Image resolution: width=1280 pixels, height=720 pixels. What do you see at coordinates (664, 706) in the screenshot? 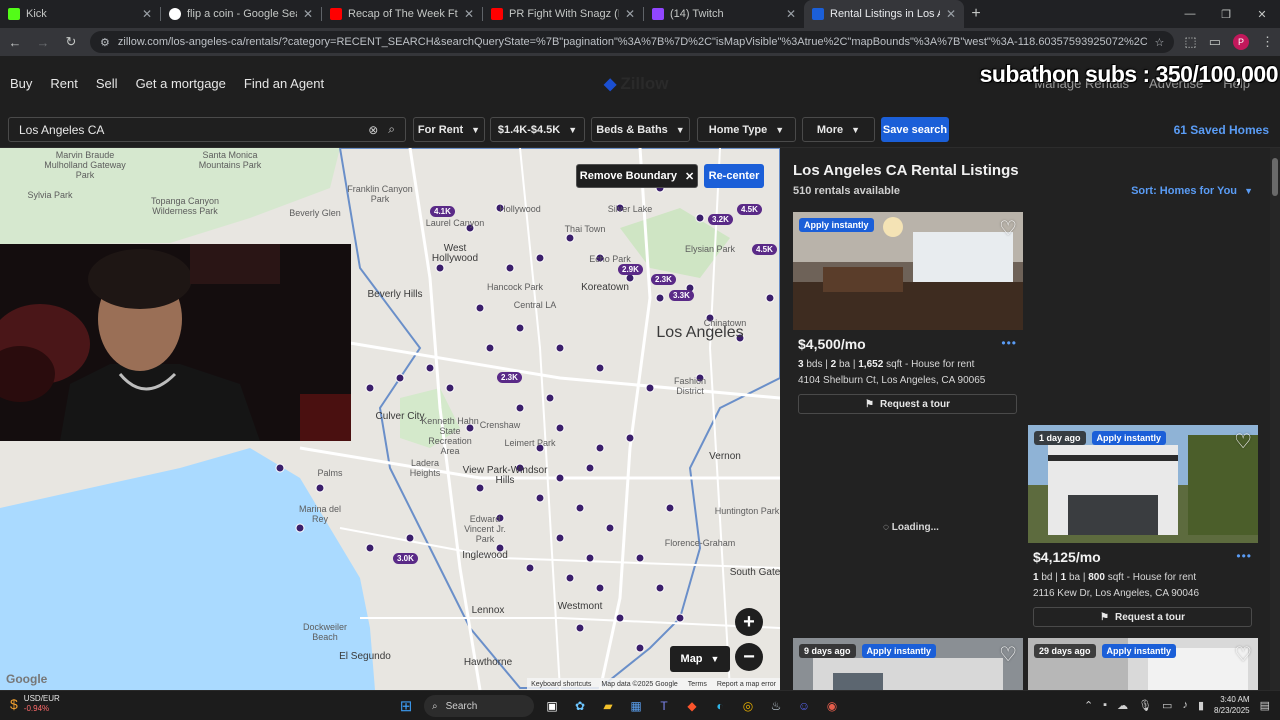
I see `teams-icon: T` at bounding box center [664, 706].